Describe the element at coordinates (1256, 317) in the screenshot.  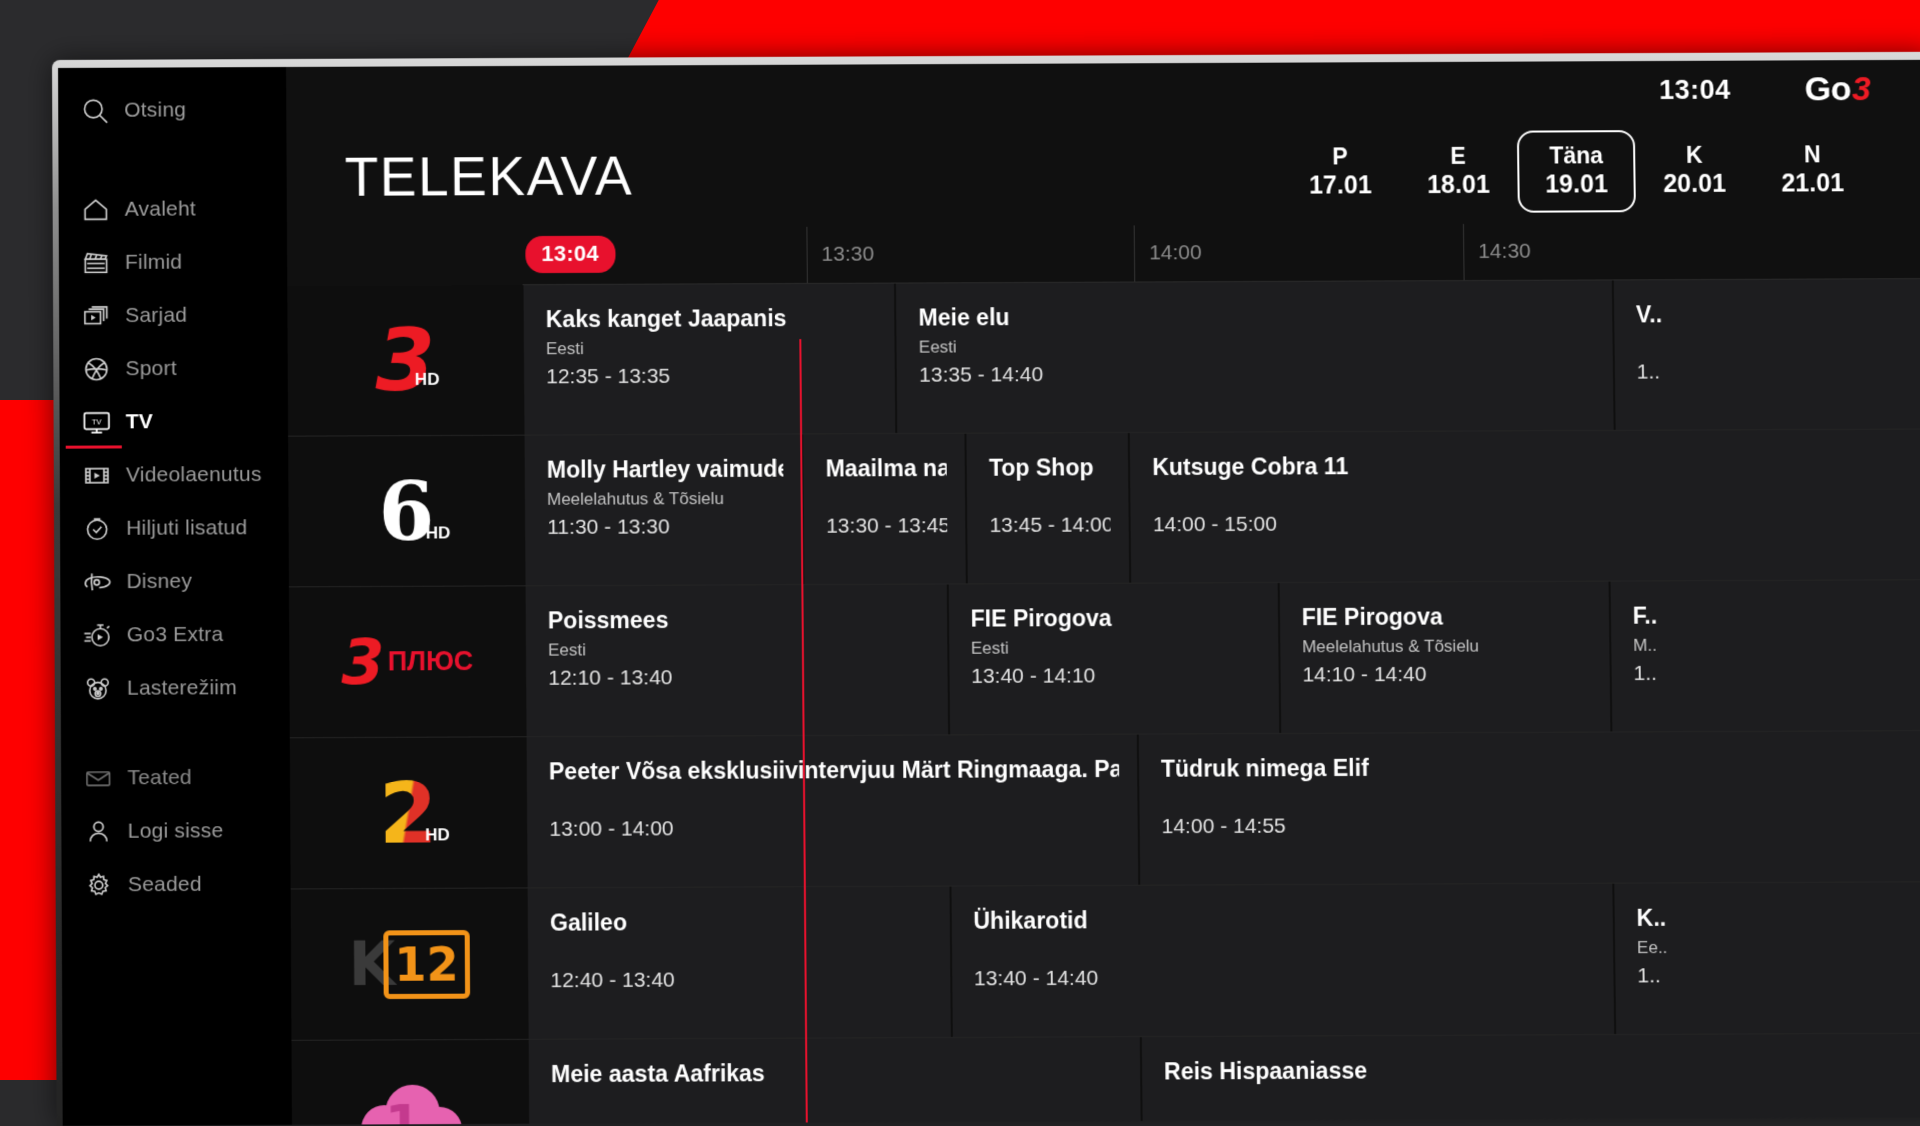
I see `program-title: Meie elu` at that location.